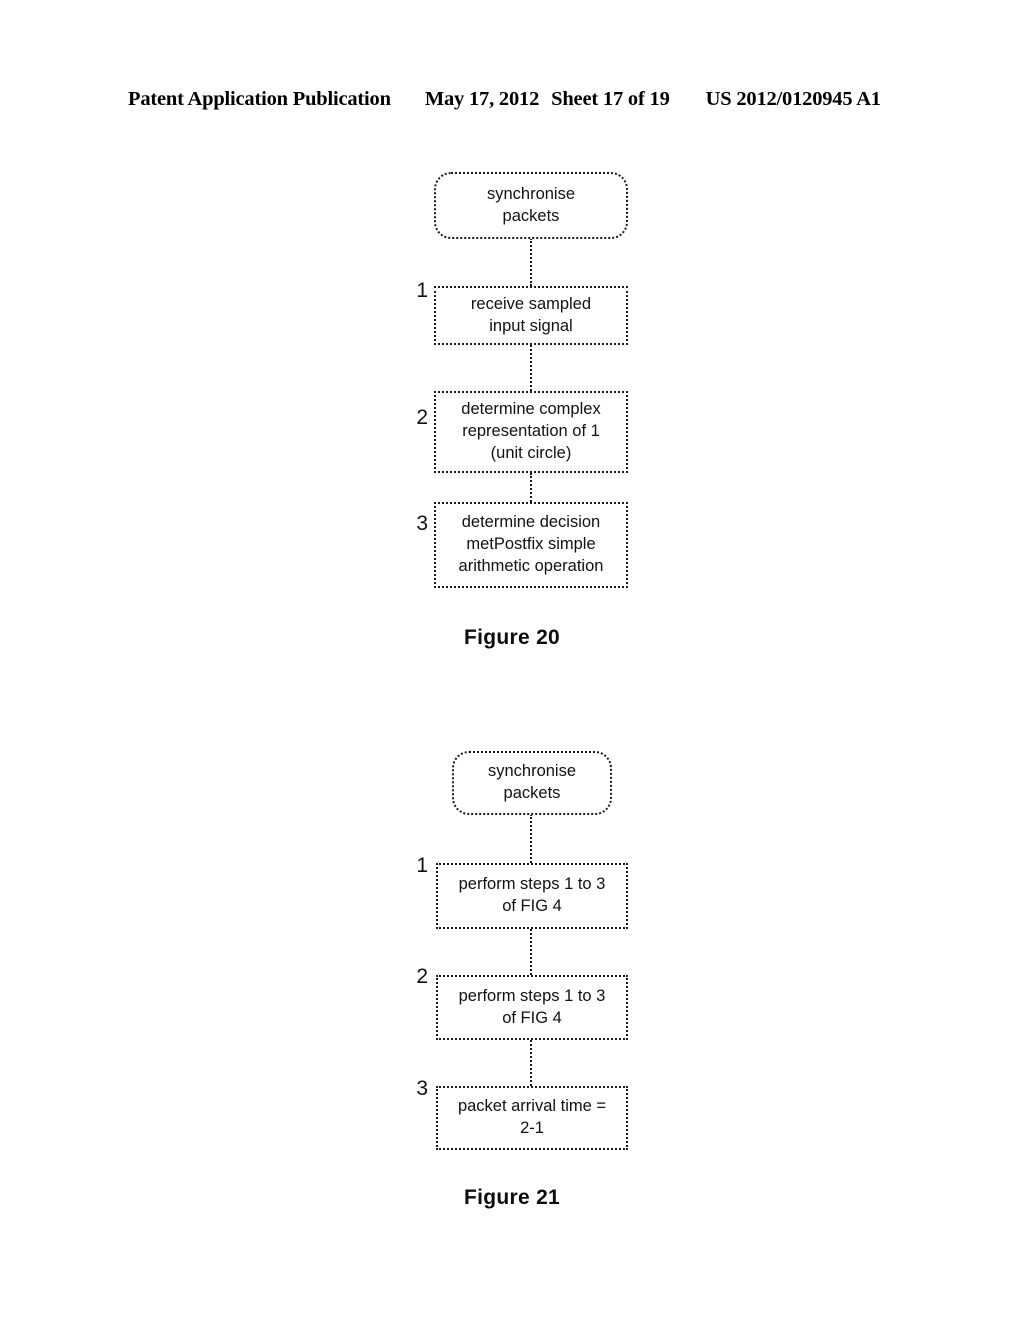 The height and width of the screenshot is (1320, 1024). I want to click on flow-node-packet-arrival-time: packet arrival time = 2-1, so click(532, 1118).